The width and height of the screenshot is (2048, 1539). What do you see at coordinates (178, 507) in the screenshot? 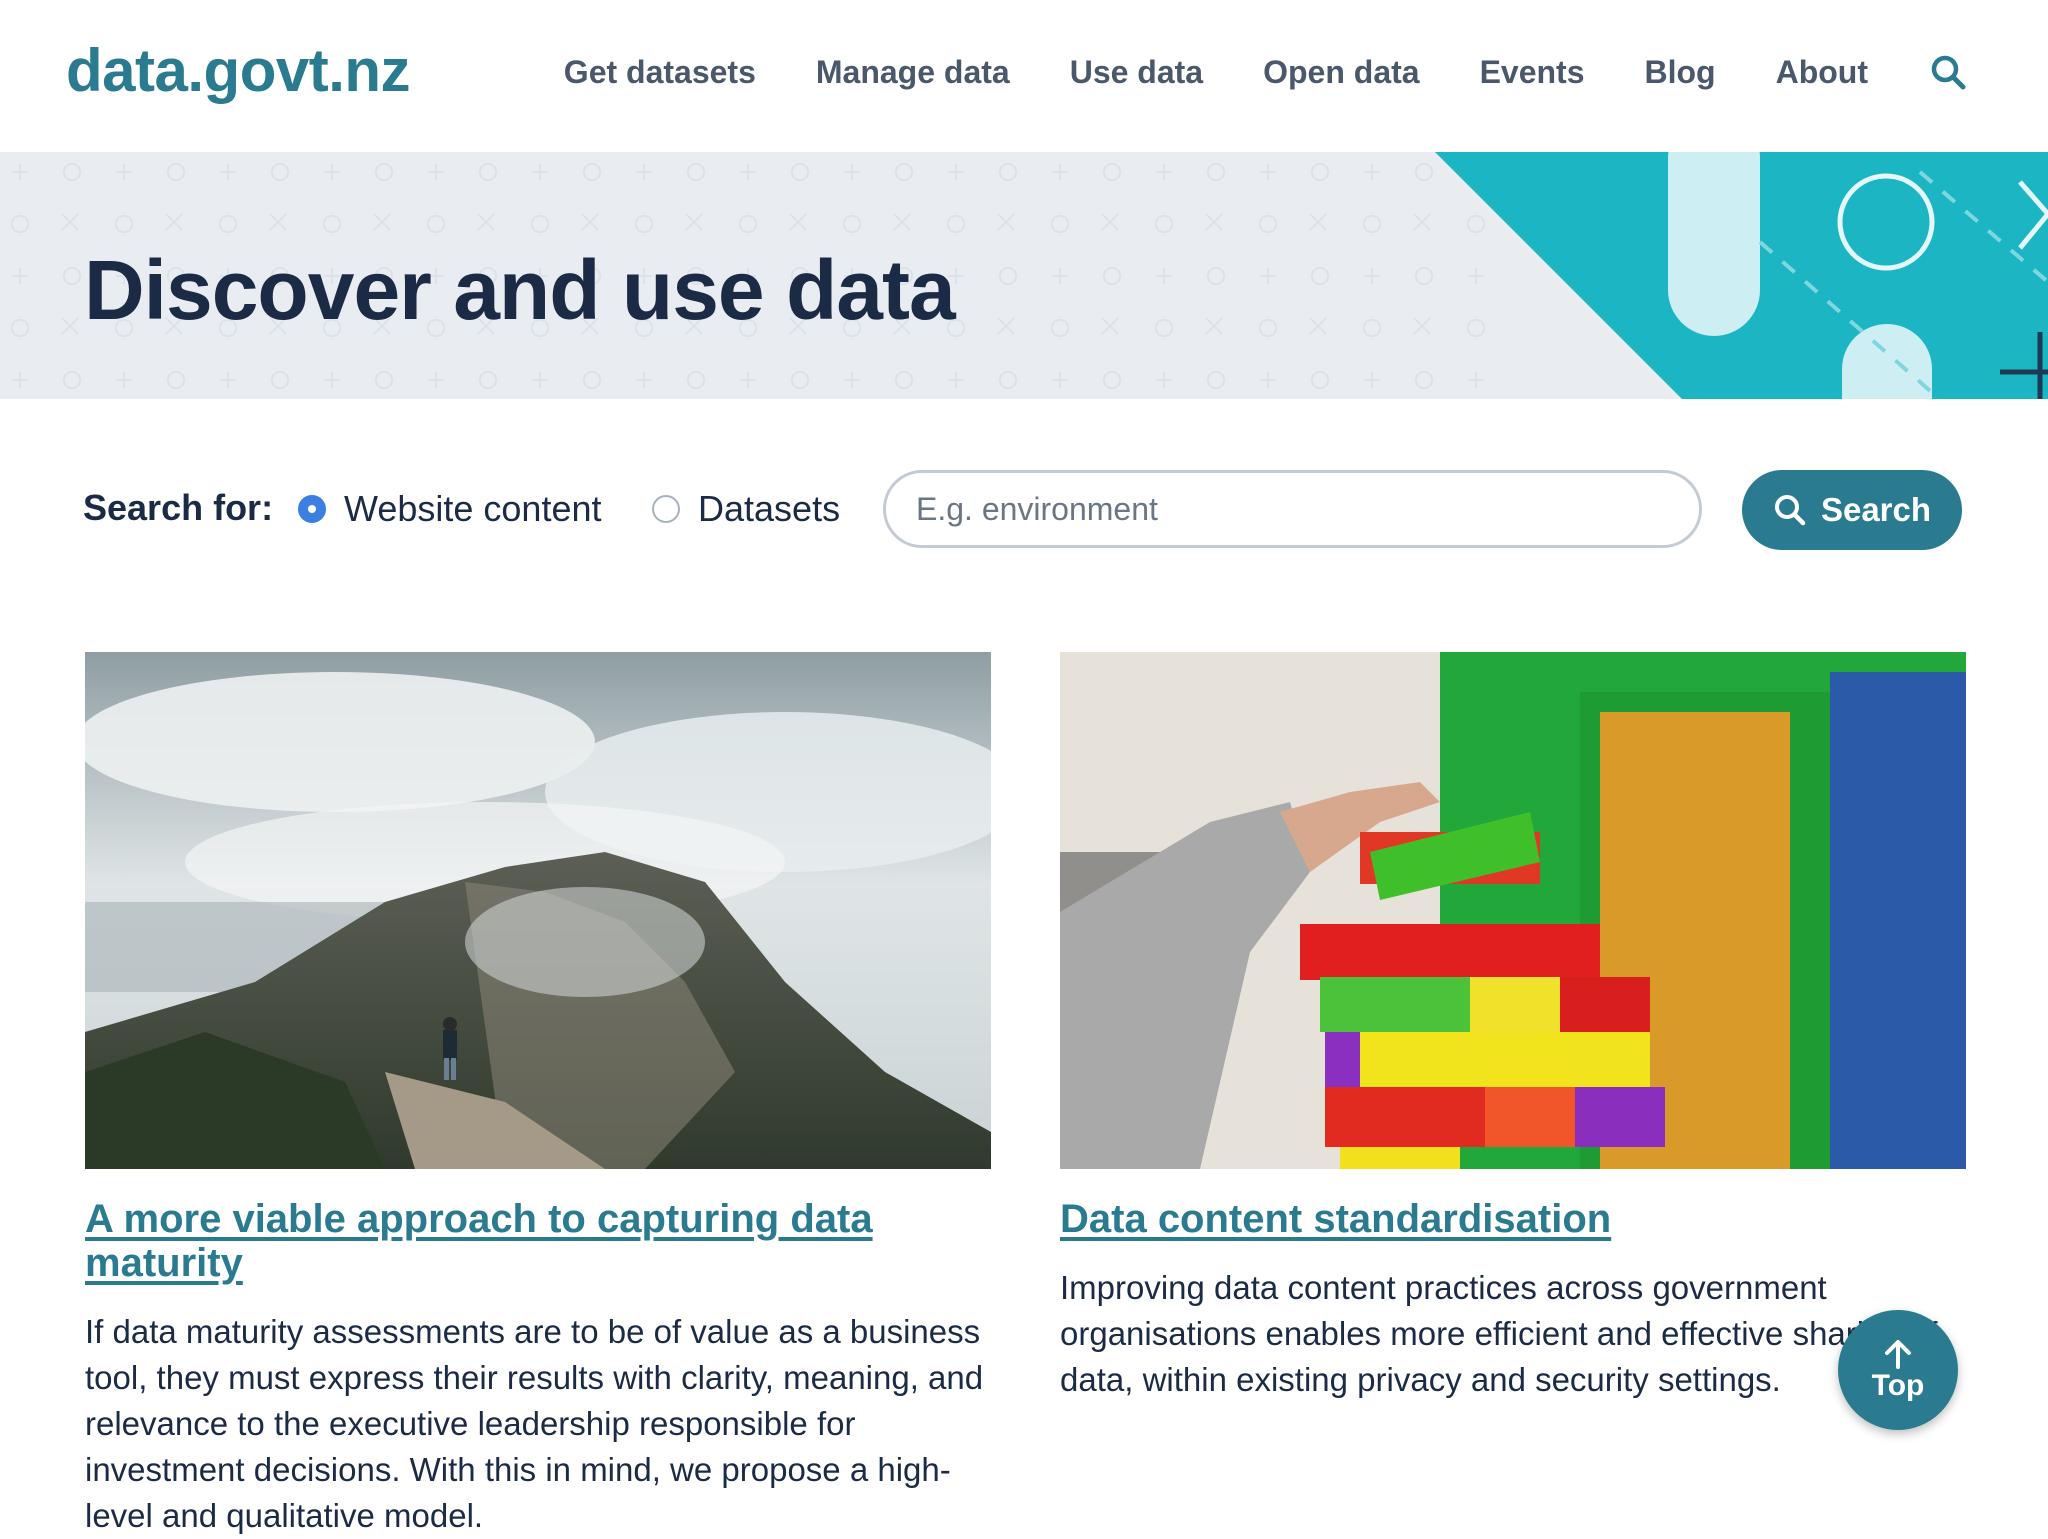
I see `search-for-label: Search for:` at bounding box center [178, 507].